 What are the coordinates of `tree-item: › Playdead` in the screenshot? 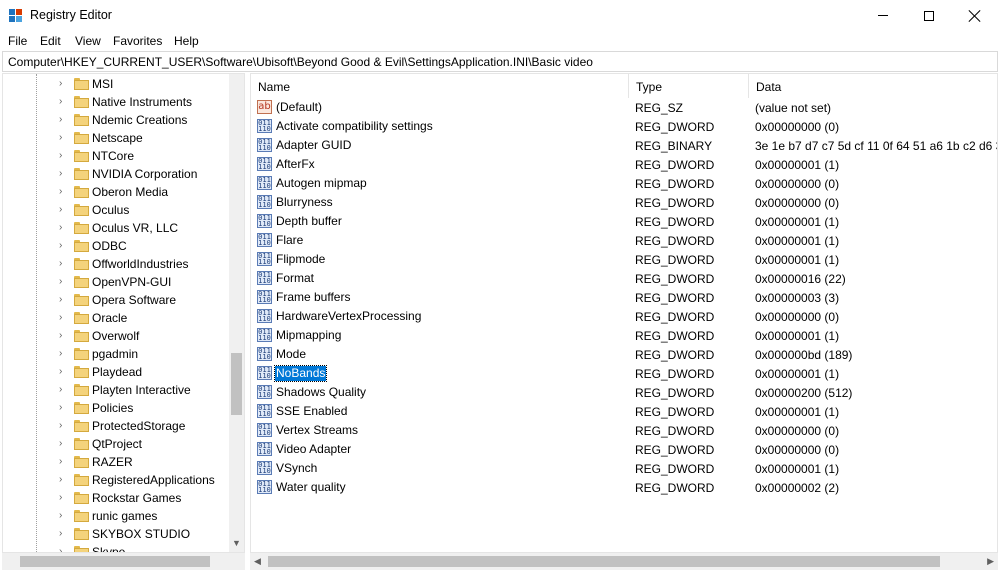 It's located at (116, 372).